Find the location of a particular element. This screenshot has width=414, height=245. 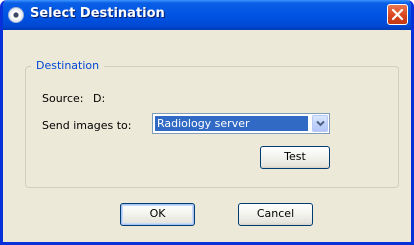

source-value: D: is located at coordinates (99, 98).